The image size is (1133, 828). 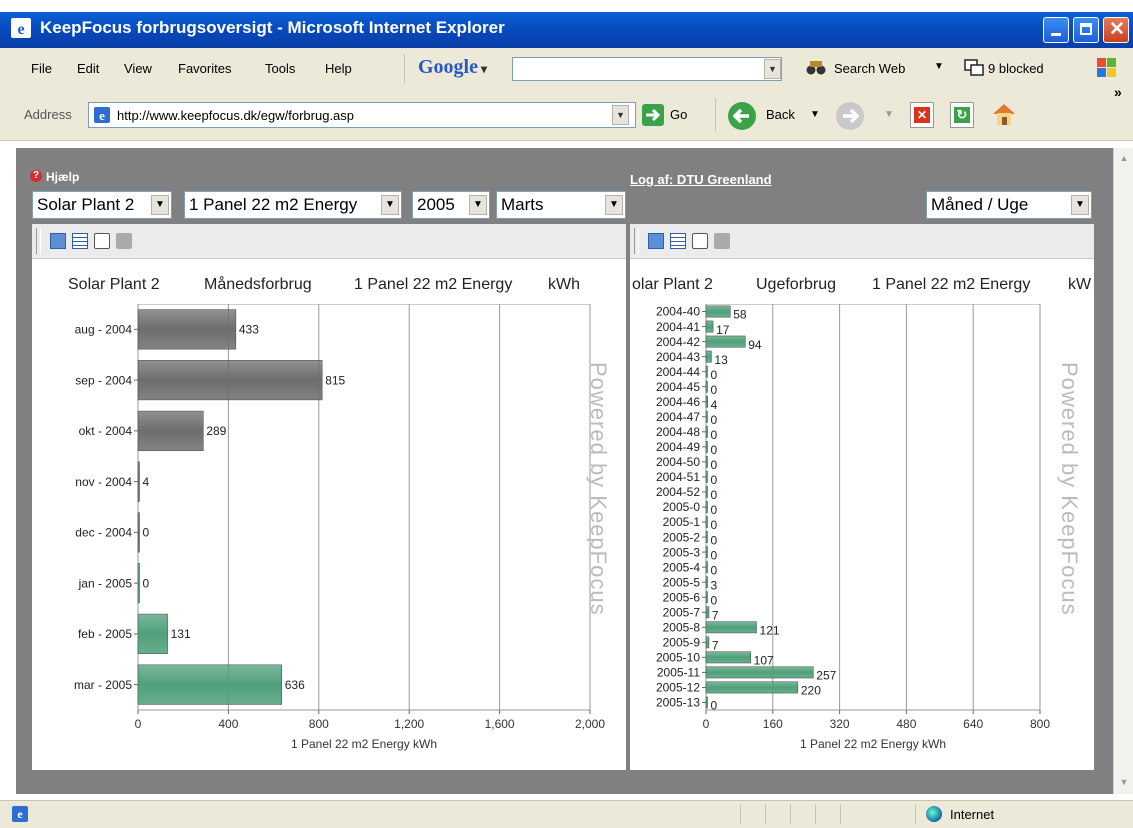 I want to click on y-category-label: 2004-52, so click(x=678, y=492).